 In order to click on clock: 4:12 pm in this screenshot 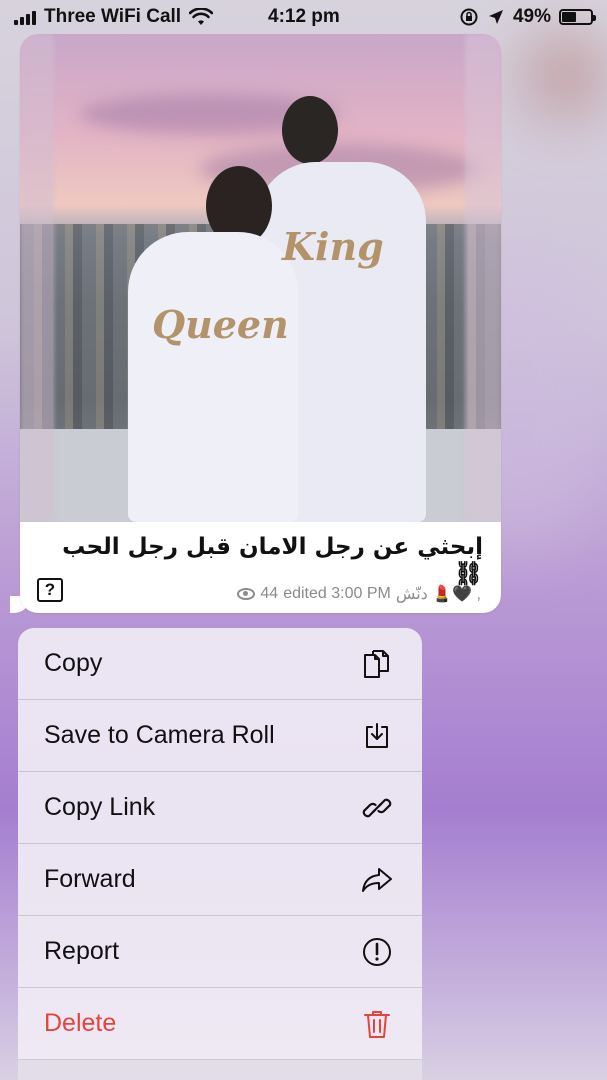, I will do `click(304, 16)`.